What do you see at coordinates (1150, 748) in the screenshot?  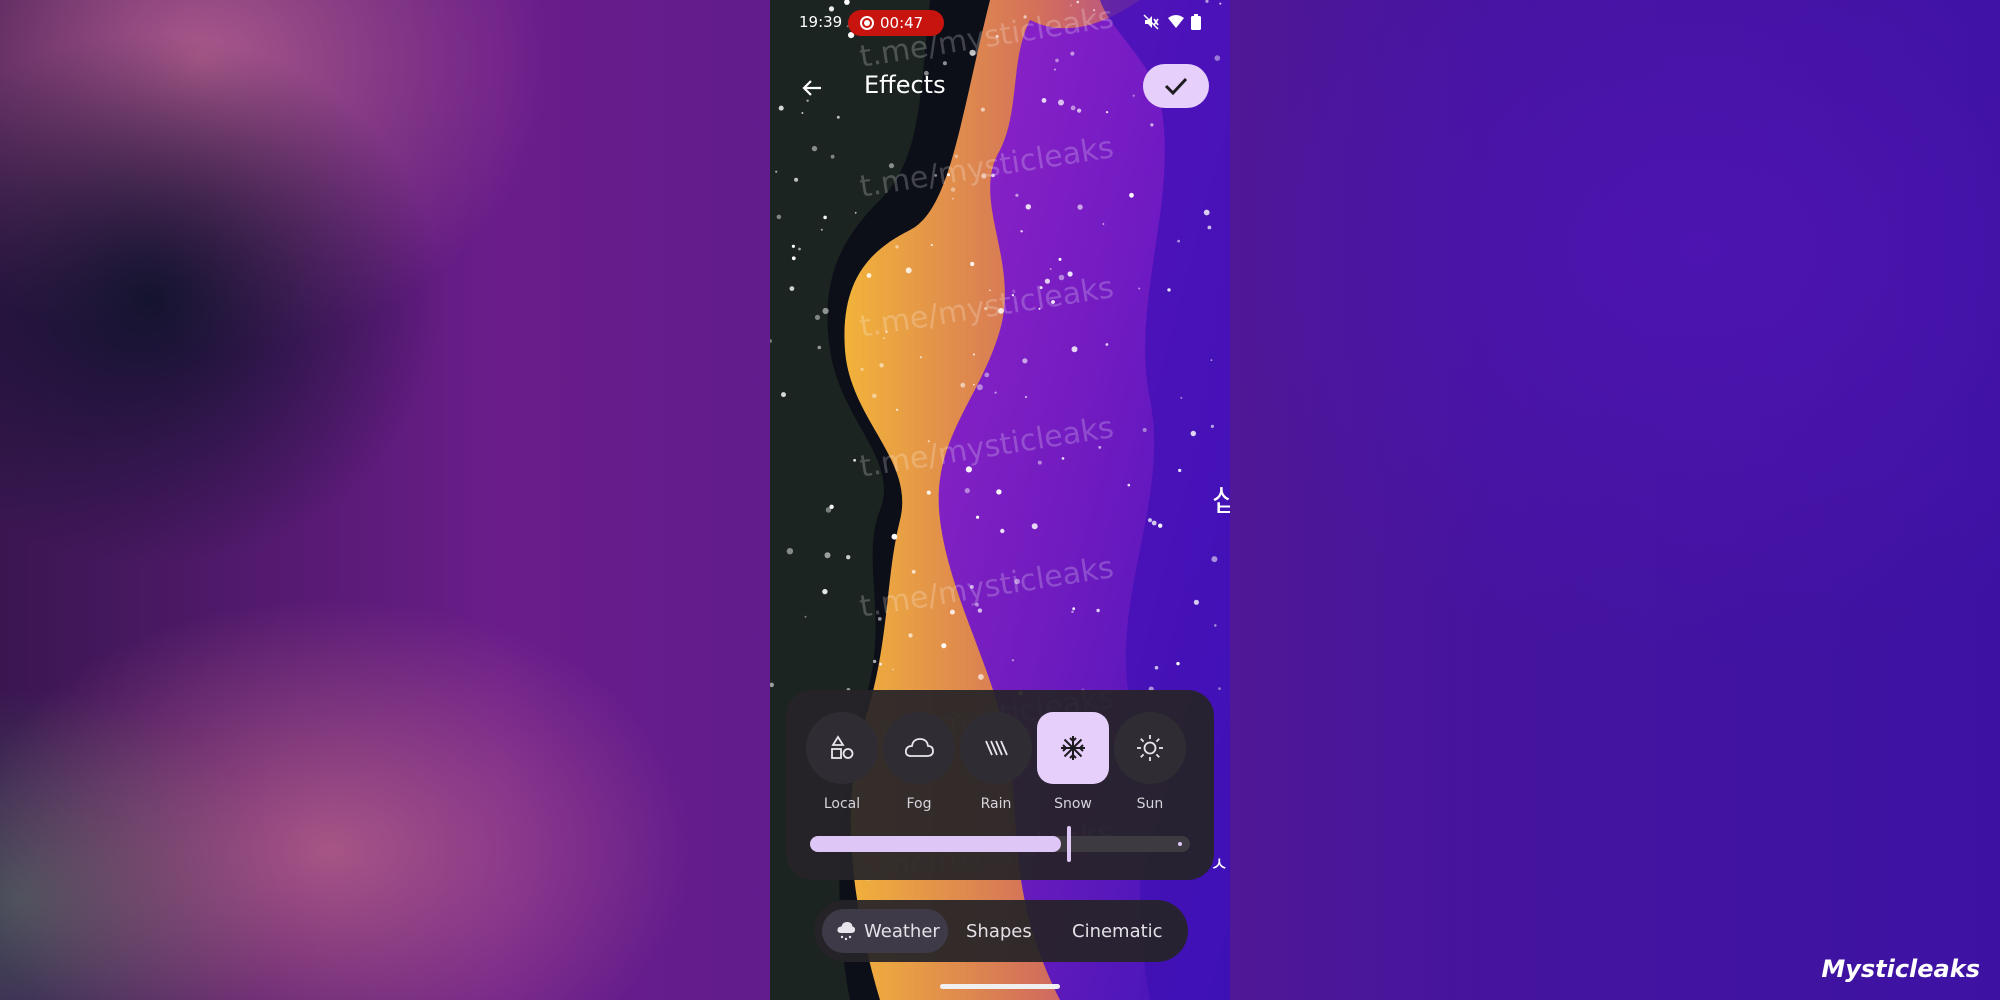 I see `effect-sun-circle` at bounding box center [1150, 748].